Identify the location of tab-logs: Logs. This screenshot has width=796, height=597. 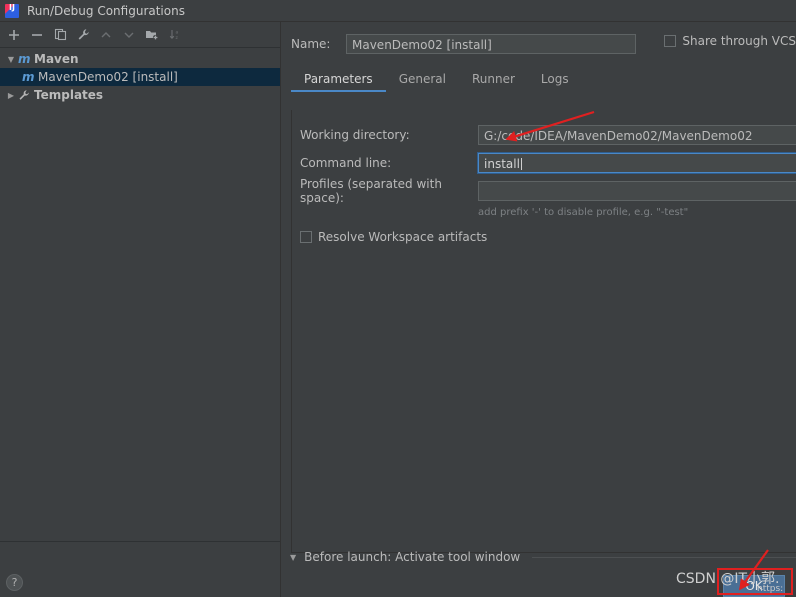
(555, 82).